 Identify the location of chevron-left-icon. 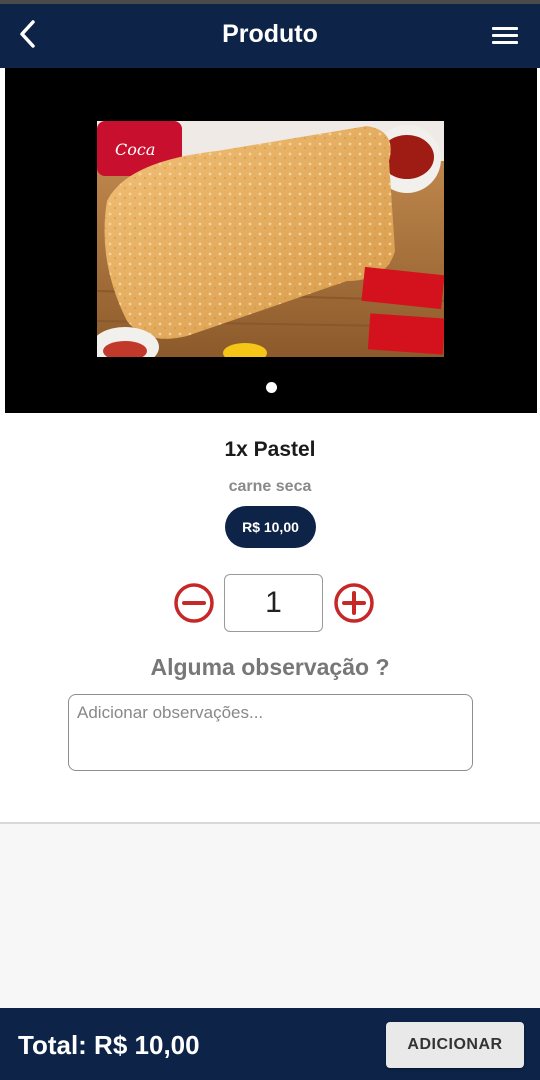
(27, 34).